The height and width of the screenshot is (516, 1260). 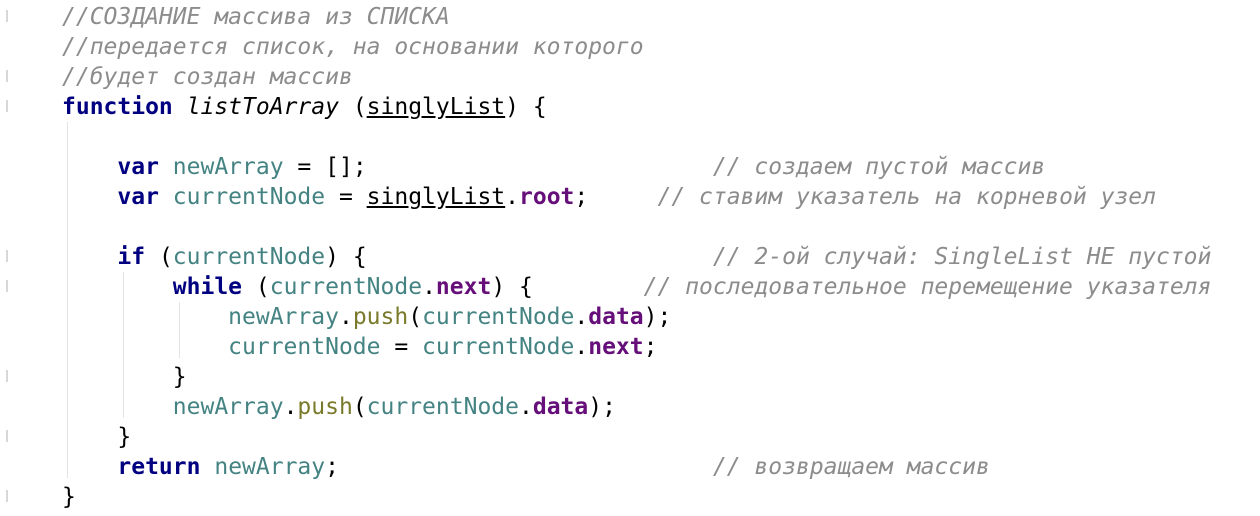 I want to click on code-token-comment: // 2-ой случай: SingleList НЕ пустой, so click(x=962, y=257).